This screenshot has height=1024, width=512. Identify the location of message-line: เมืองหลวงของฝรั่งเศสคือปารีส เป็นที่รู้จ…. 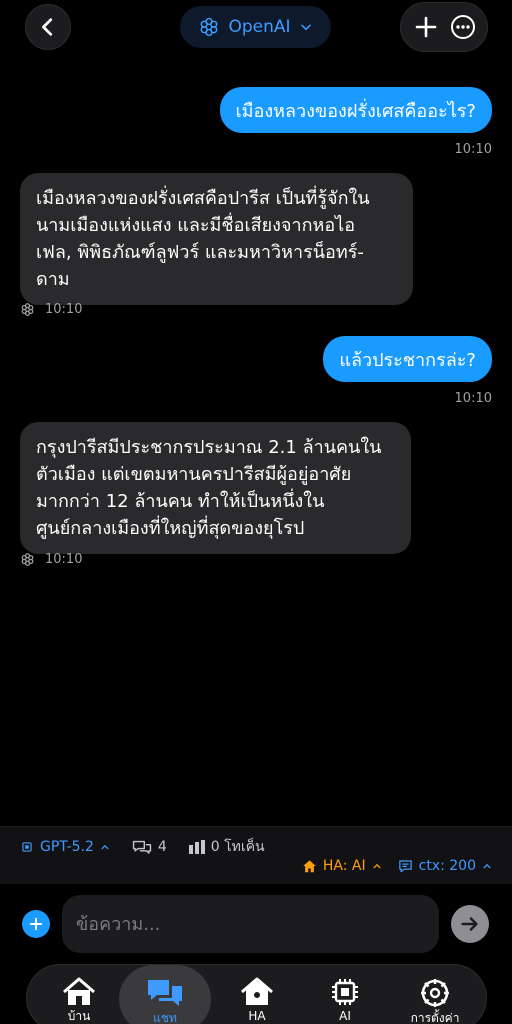
(203, 198).